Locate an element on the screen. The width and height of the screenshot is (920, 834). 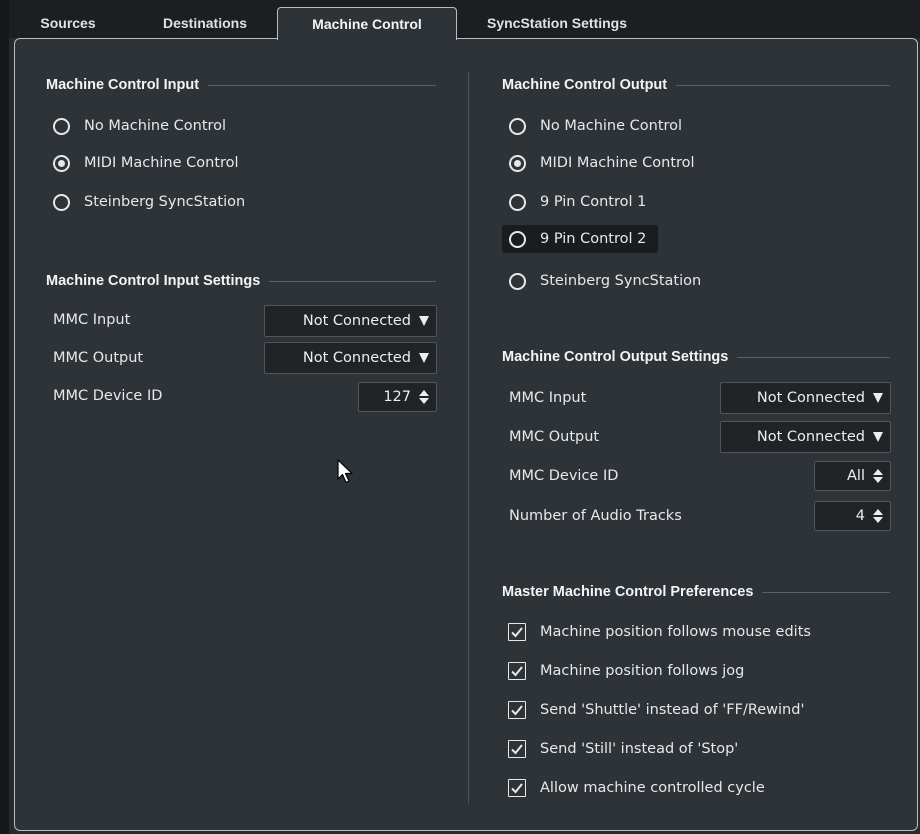
tab-syncstation-settings: SyncStation Settings is located at coordinates (557, 23).